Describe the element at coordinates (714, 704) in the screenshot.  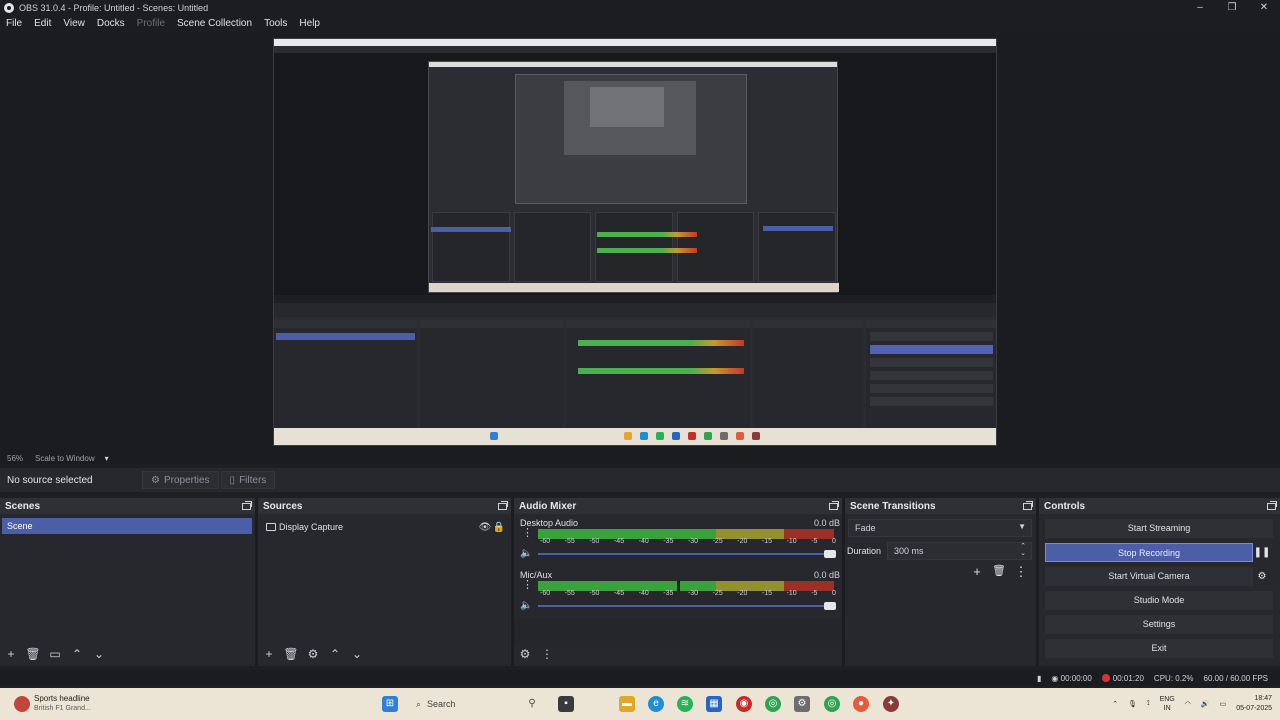
I see `calendar-icon: ▦` at that location.